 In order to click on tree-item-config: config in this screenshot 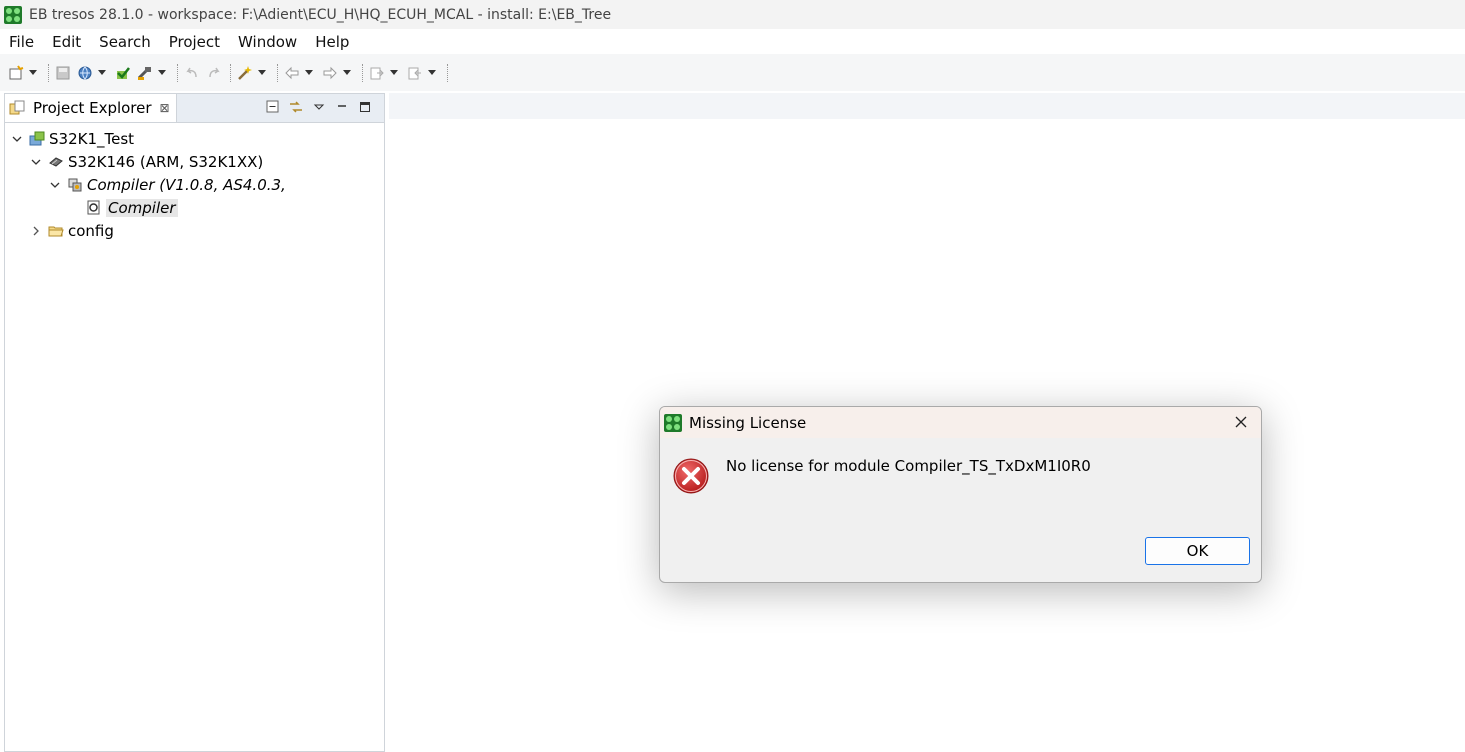, I will do `click(194, 230)`.